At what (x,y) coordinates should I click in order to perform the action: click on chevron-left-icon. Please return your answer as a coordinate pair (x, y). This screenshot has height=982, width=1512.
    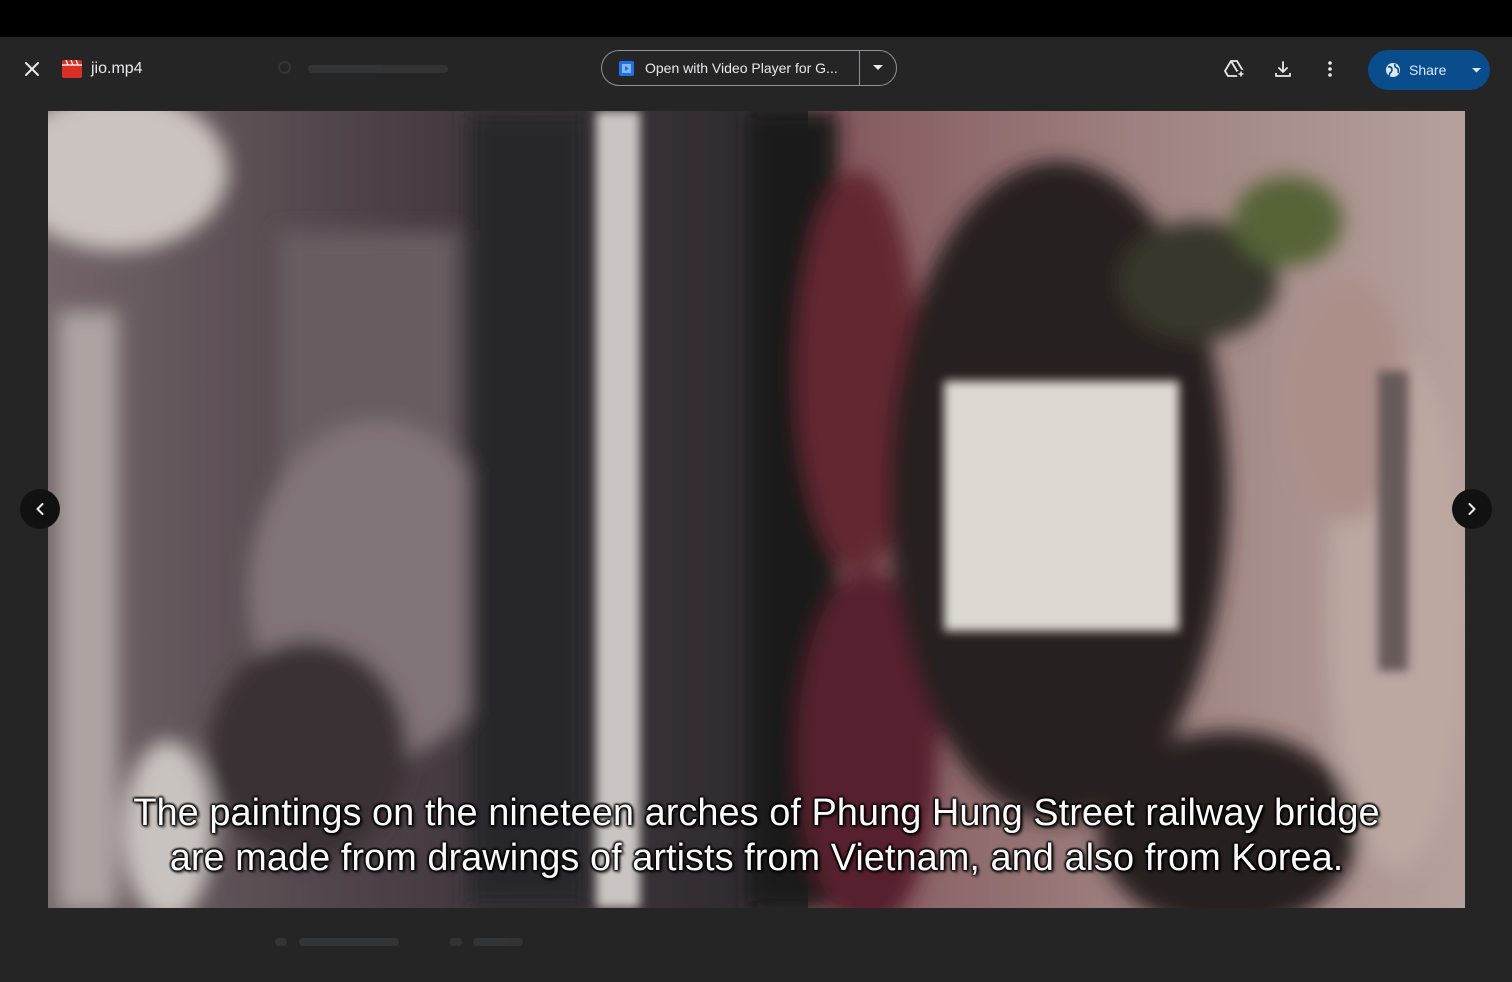
    Looking at the image, I should click on (40, 509).